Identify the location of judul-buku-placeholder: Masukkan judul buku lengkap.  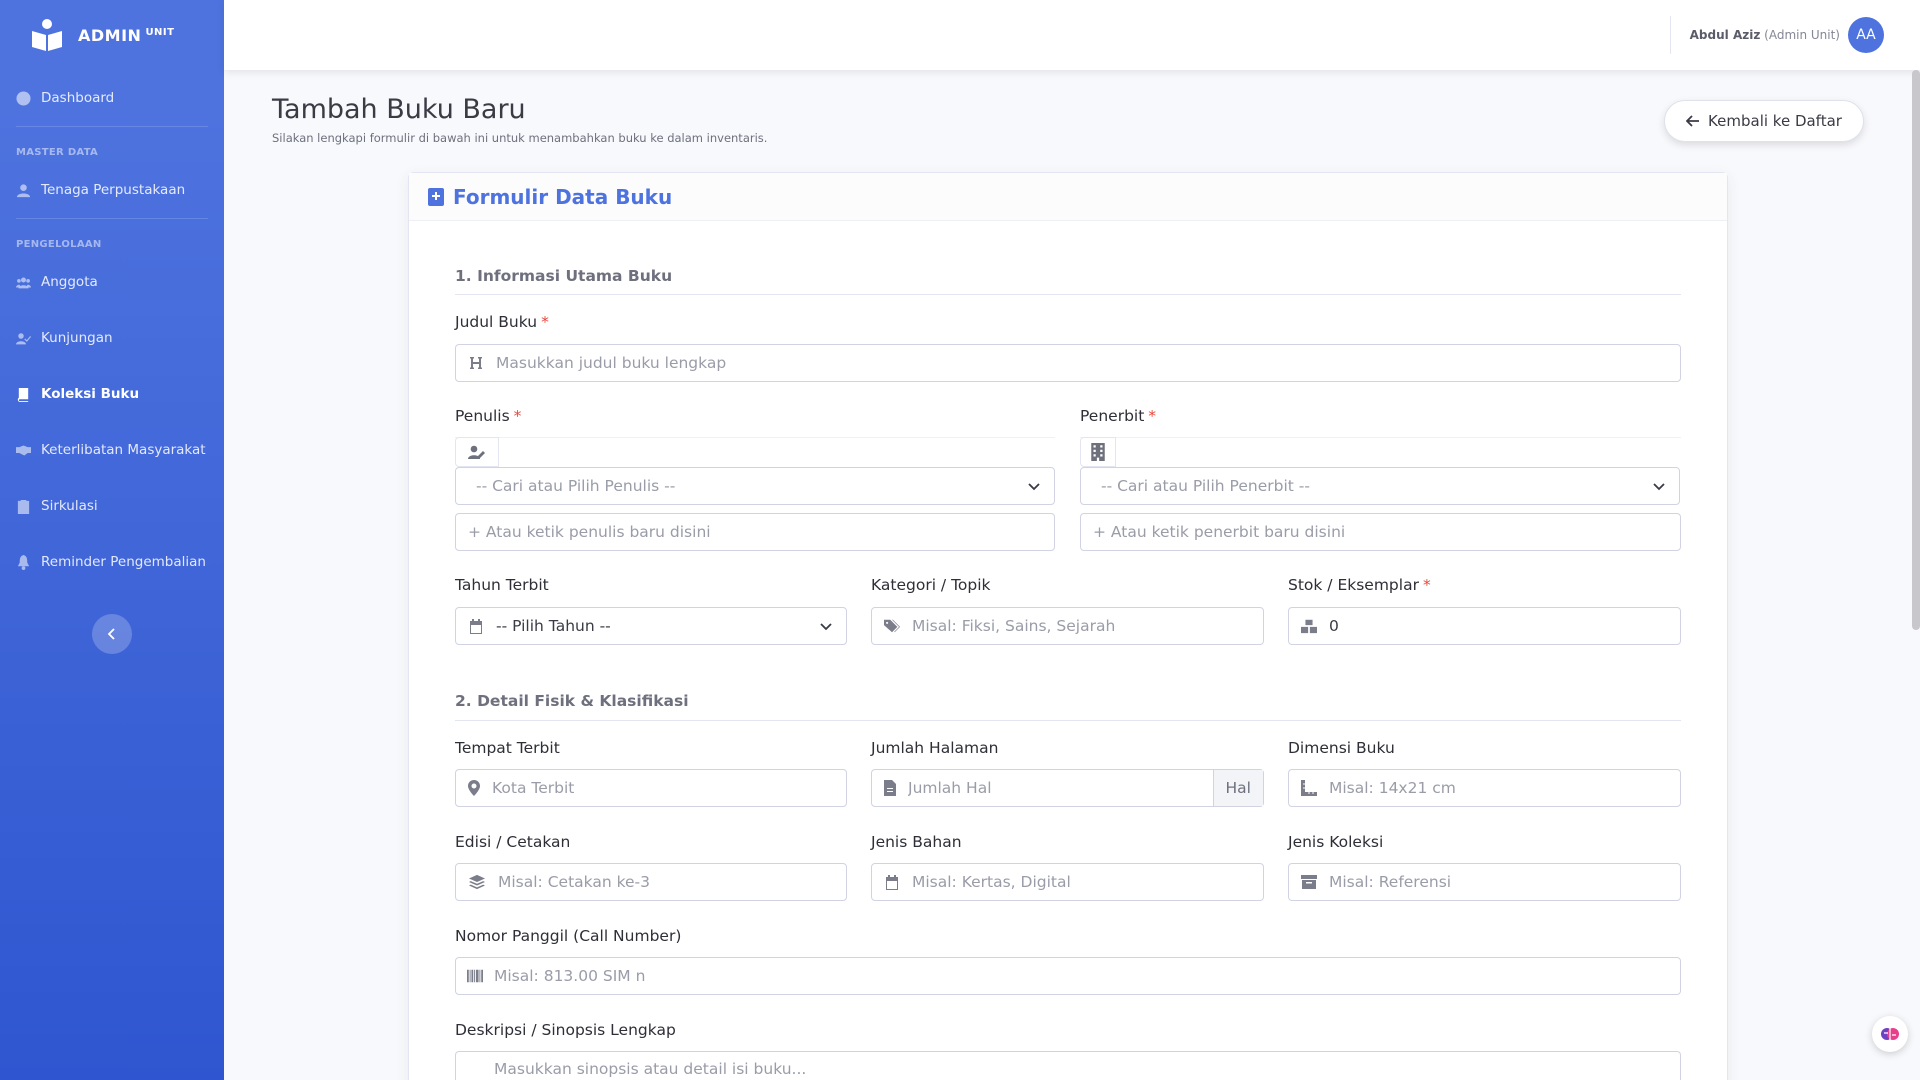
(611, 363).